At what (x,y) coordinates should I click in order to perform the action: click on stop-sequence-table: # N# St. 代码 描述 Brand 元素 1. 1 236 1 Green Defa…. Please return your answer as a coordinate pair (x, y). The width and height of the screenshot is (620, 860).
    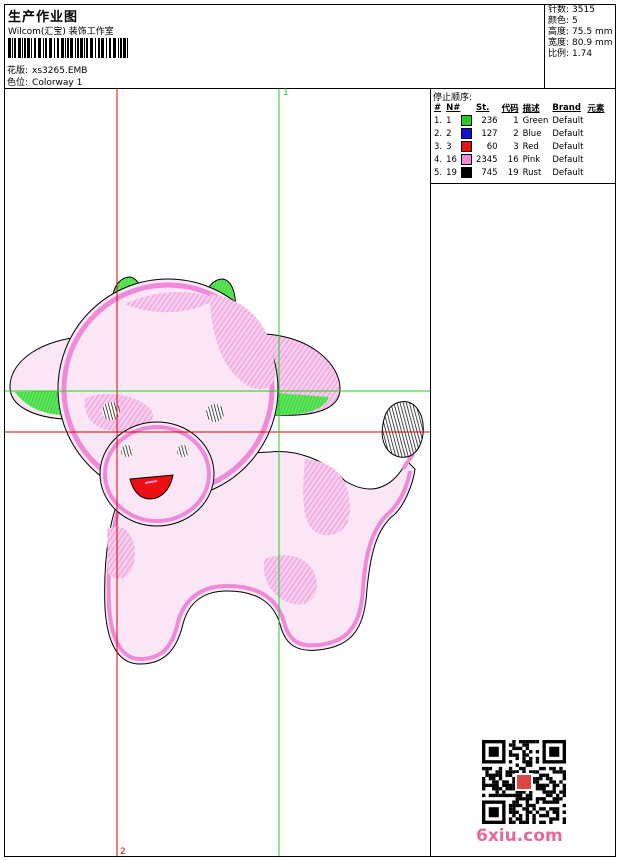
    Looking at the image, I should click on (519, 140).